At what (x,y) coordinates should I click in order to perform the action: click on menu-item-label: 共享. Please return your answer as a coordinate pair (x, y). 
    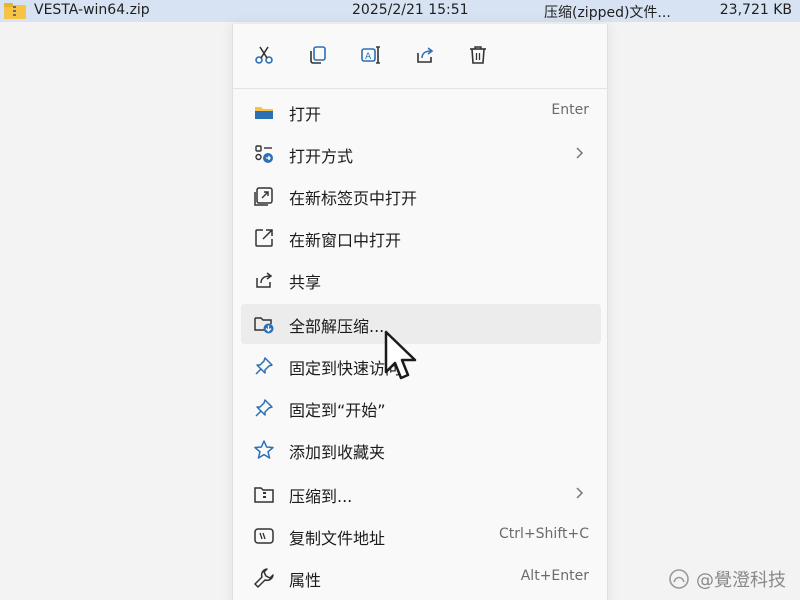
    Looking at the image, I should click on (305, 282).